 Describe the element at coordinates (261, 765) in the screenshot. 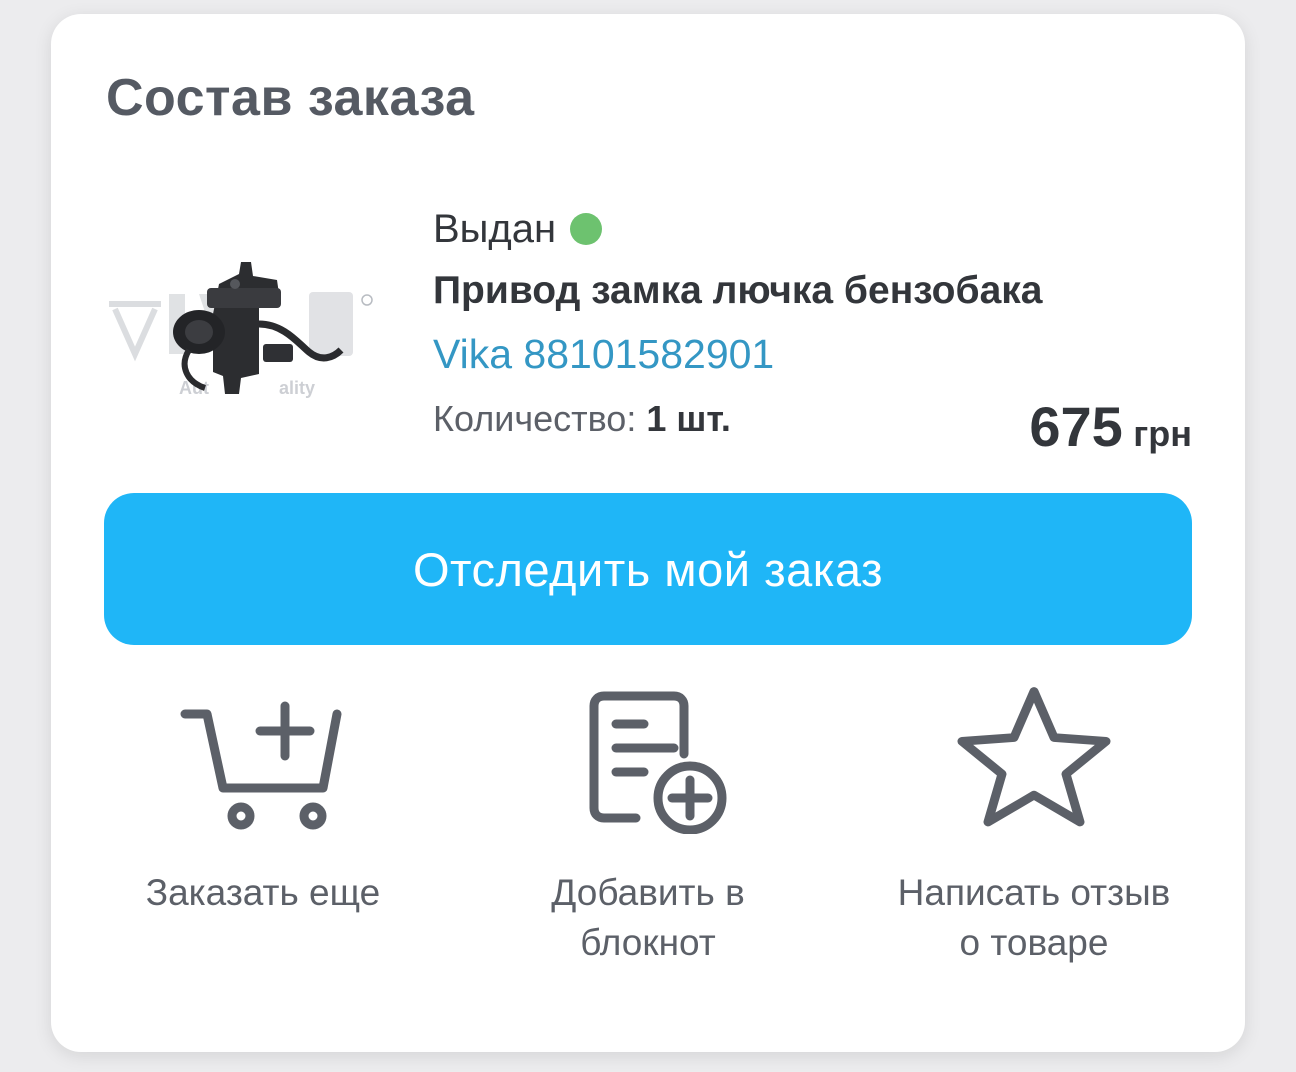

I see `cart-plus-icon` at that location.